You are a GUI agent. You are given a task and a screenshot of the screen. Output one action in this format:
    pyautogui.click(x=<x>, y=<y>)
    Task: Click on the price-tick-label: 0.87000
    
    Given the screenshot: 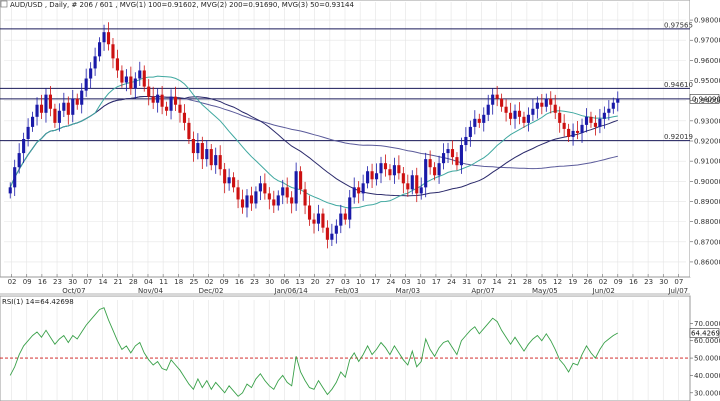 What is the action you would take?
    pyautogui.click(x=707, y=242)
    